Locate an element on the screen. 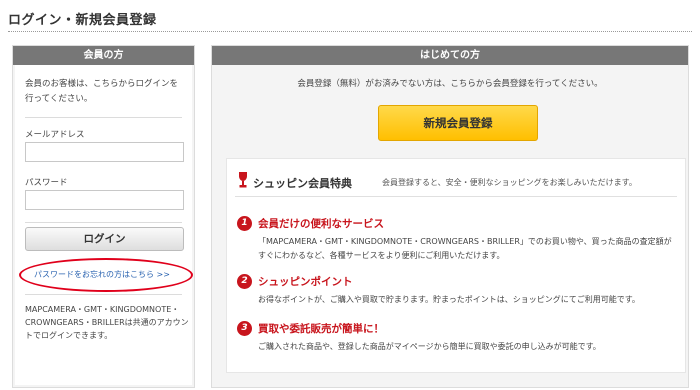 Image resolution: width=700 pixels, height=390 pixels. benefit-number-2-icon: 2 is located at coordinates (244, 281).